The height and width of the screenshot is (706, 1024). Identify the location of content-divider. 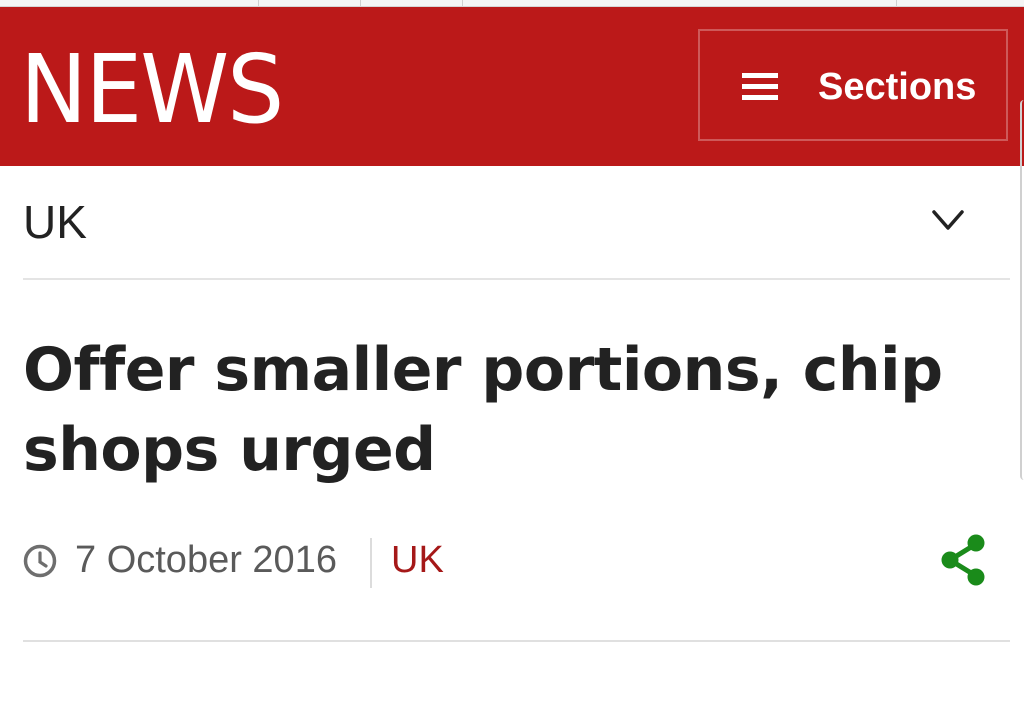
(516, 641).